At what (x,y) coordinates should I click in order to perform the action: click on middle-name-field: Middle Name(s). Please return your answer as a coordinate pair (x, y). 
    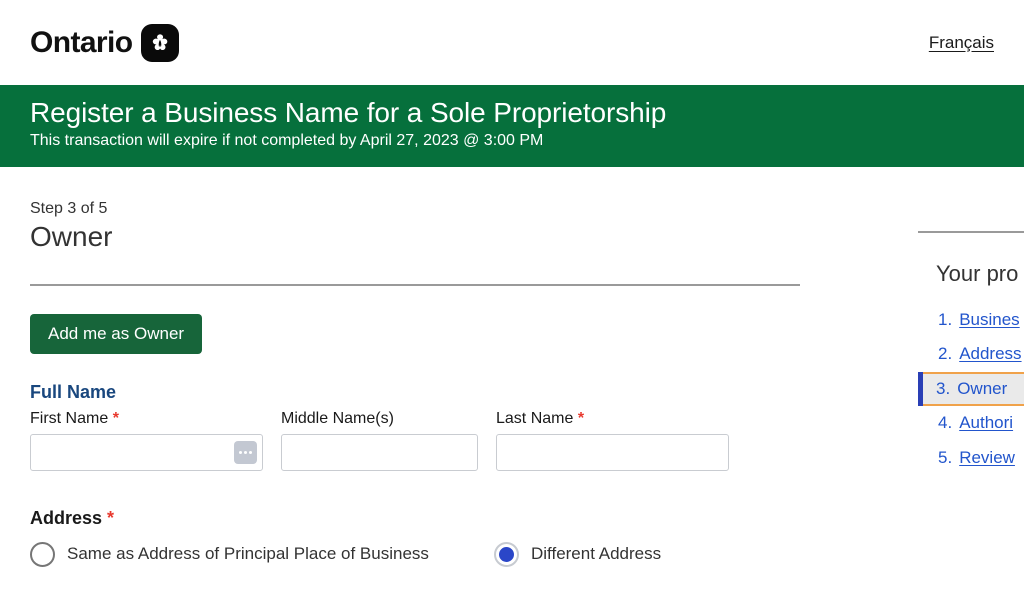
    Looking at the image, I should click on (379, 440).